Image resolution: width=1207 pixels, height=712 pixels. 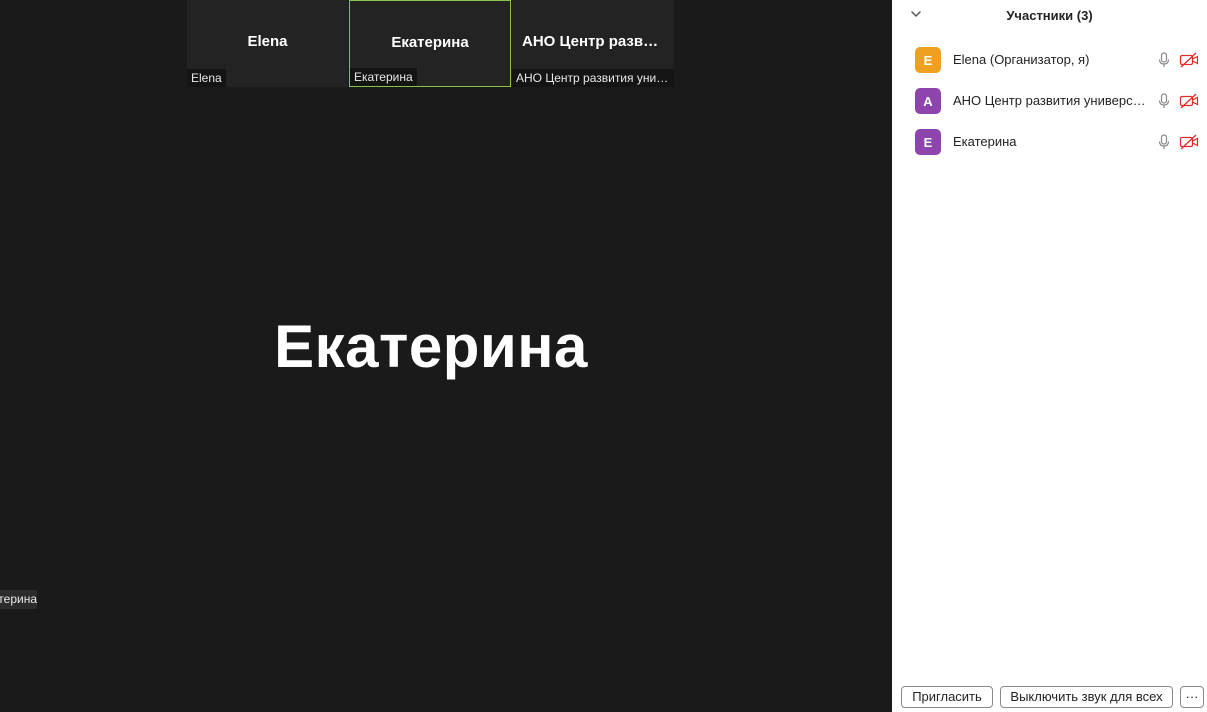 I want to click on tile-display-name: Elena, so click(x=267, y=41).